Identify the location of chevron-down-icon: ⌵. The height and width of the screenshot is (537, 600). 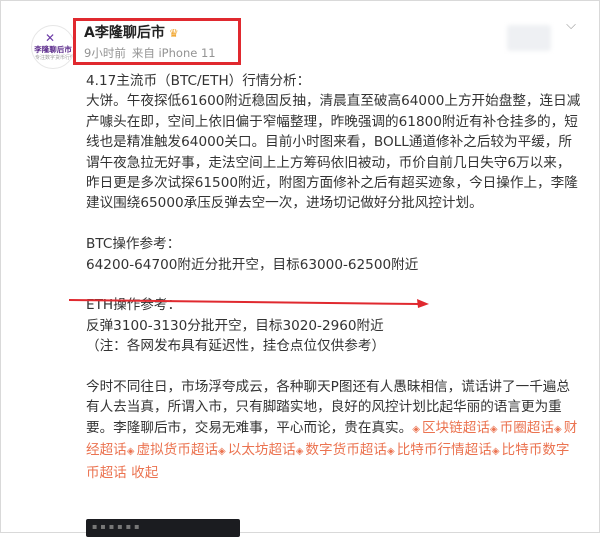
(571, 26).